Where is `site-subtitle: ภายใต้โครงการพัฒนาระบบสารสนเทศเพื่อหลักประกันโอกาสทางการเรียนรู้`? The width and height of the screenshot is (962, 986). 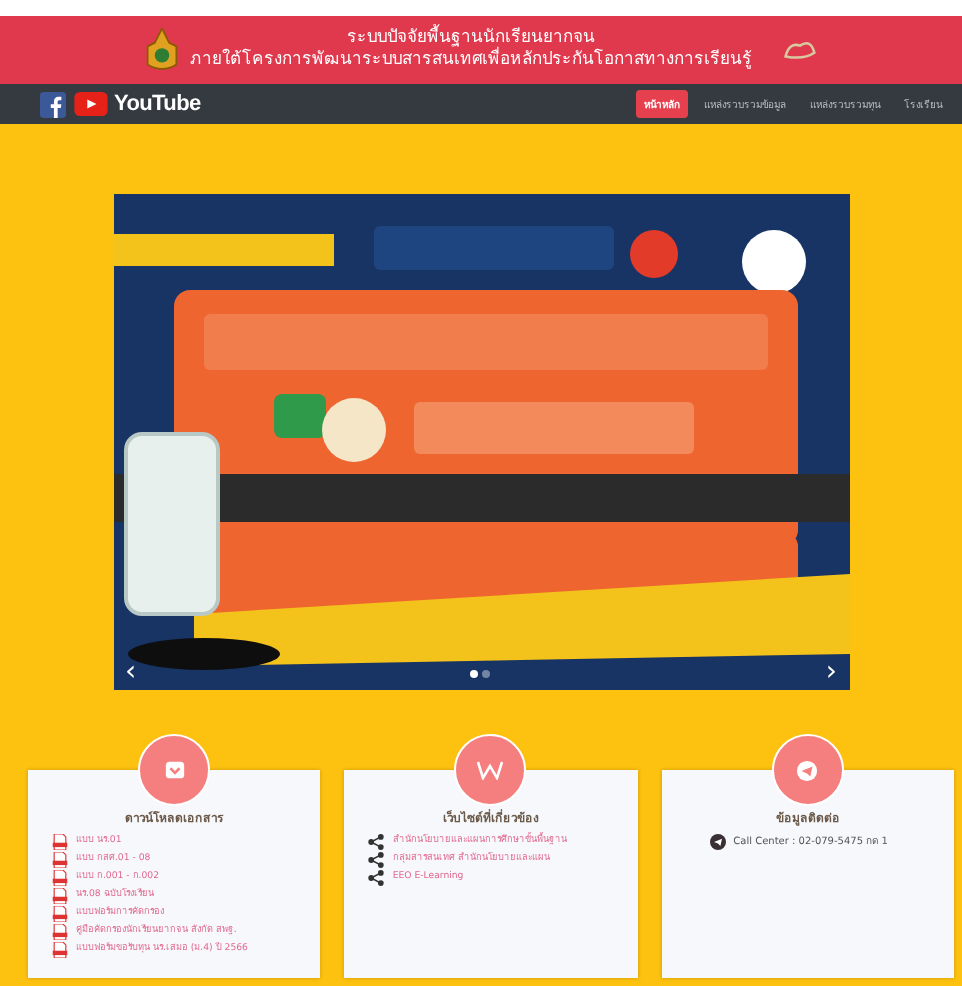
site-subtitle: ภายใต้โครงการพัฒนาระบบสารสนเทศเพื่อหลักประกันโอกาสทางการเรียนรู้ is located at coordinates (471, 61).